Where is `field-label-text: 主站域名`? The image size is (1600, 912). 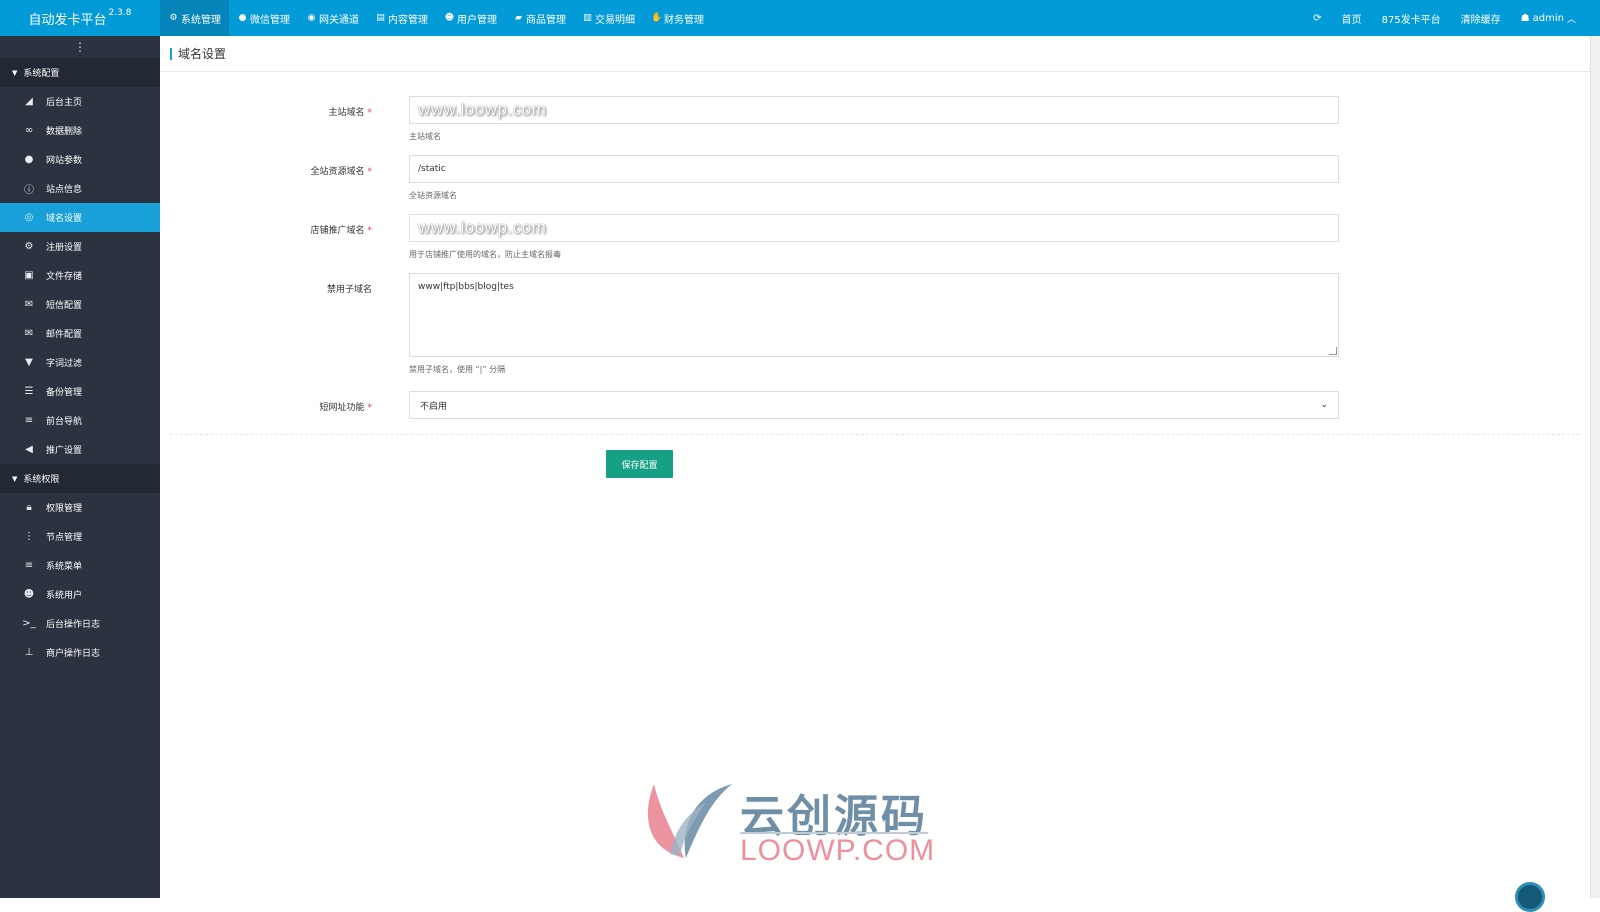 field-label-text: 主站域名 is located at coordinates (346, 113).